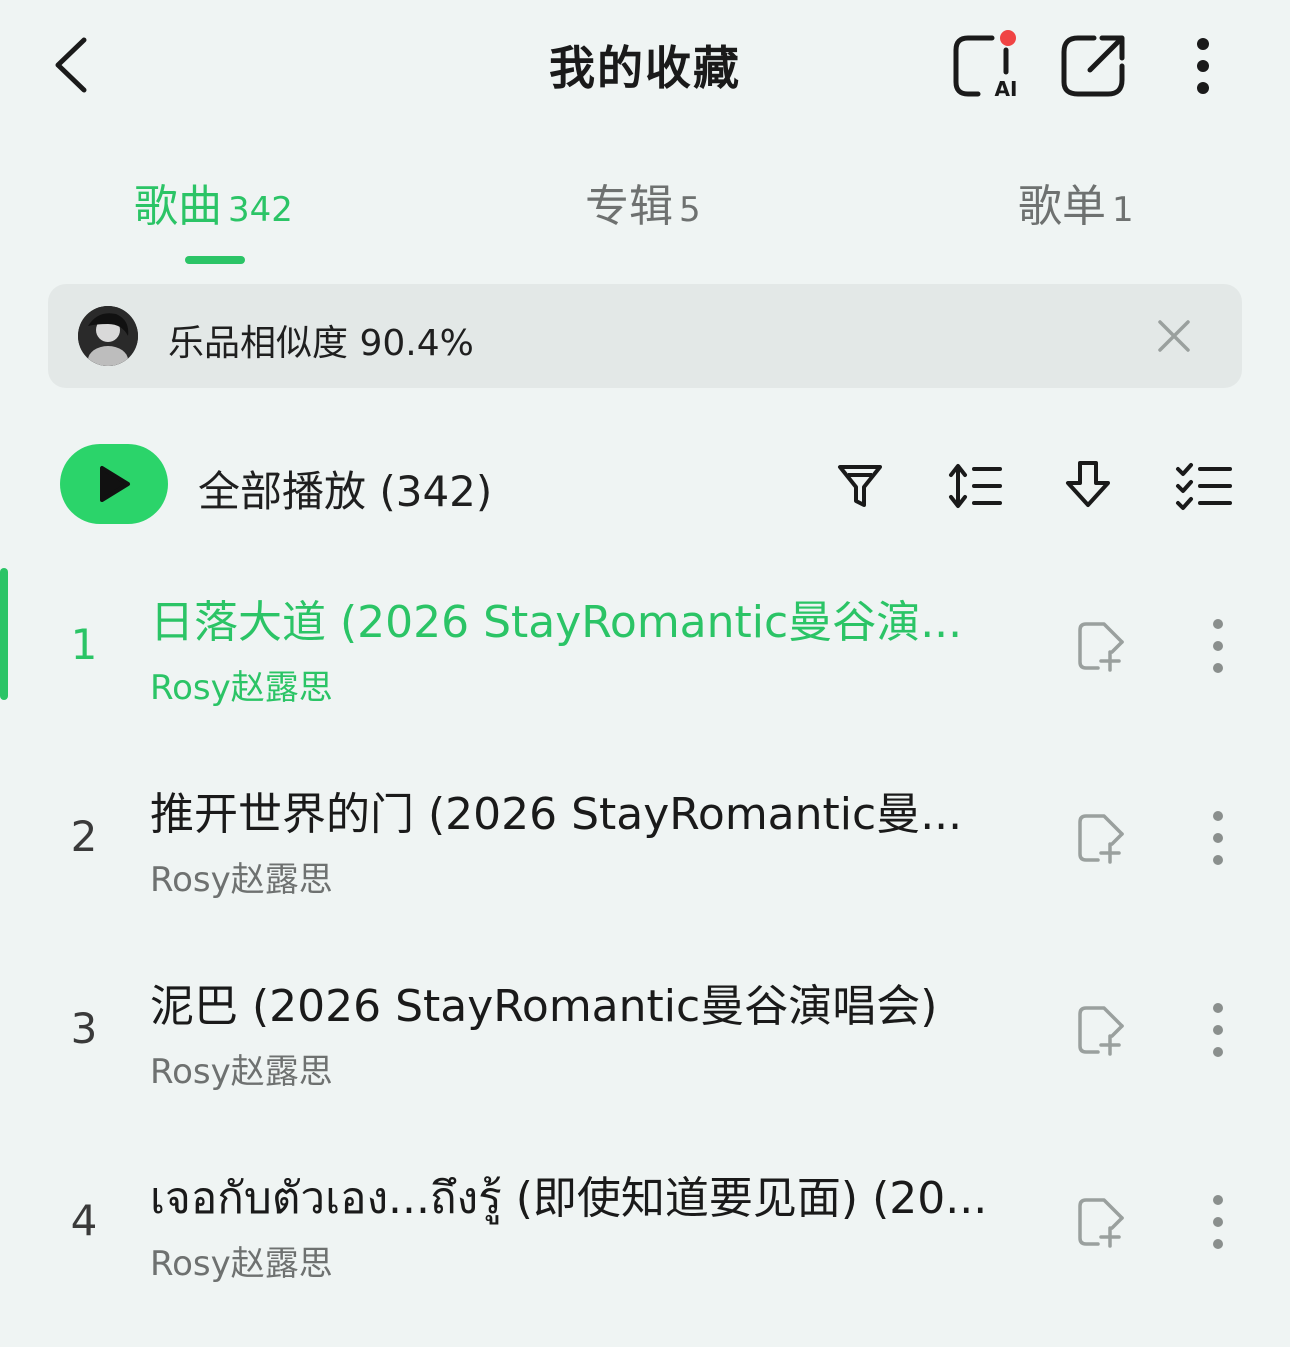 The image size is (1290, 1347). What do you see at coordinates (645, 650) in the screenshot?
I see `song-row: 1 日落大道 (2026 StayRomantic曼谷演... Rosy赵露思` at bounding box center [645, 650].